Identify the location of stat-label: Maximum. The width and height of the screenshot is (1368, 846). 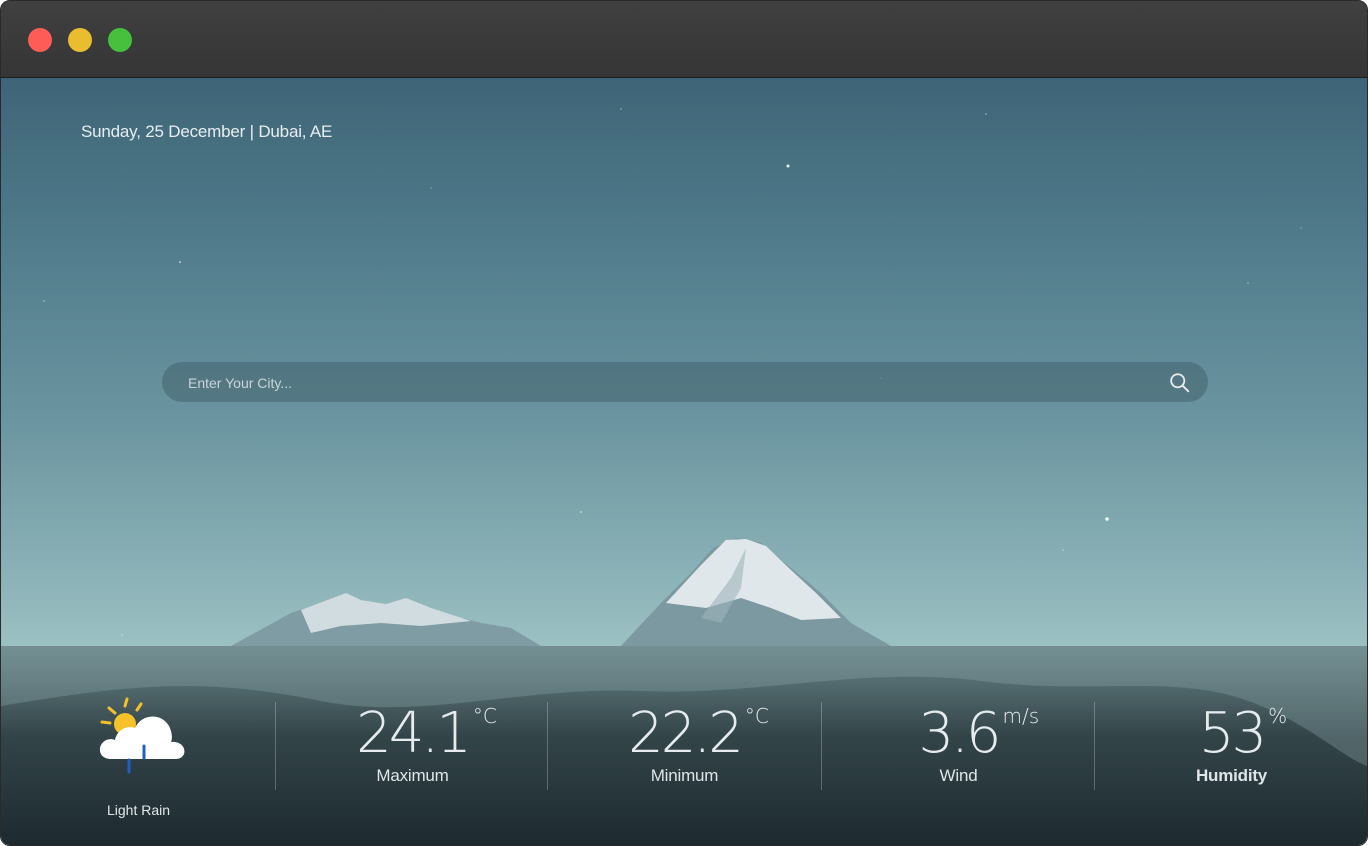
(412, 775).